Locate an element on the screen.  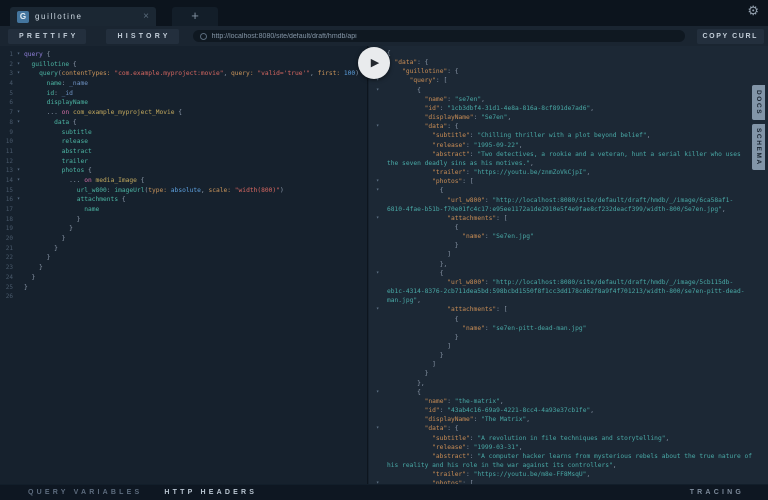
line-number: 14 is located at coordinates (9, 180).